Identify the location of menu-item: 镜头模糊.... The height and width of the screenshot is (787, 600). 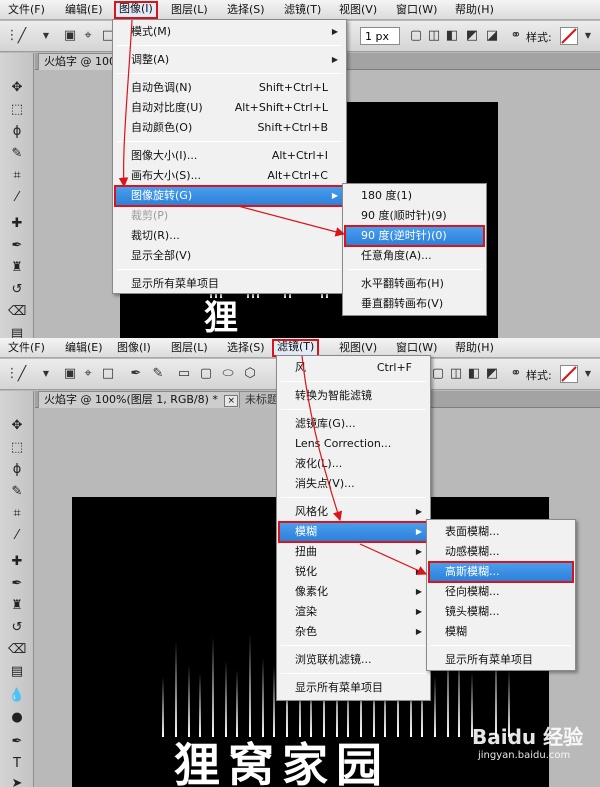
(501, 612).